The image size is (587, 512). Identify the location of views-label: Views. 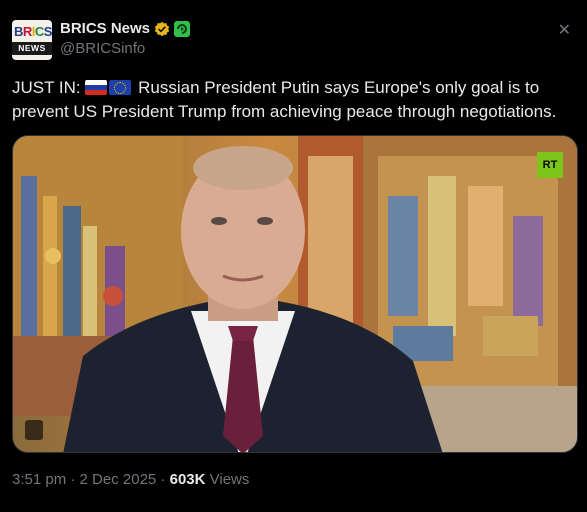
(227, 479).